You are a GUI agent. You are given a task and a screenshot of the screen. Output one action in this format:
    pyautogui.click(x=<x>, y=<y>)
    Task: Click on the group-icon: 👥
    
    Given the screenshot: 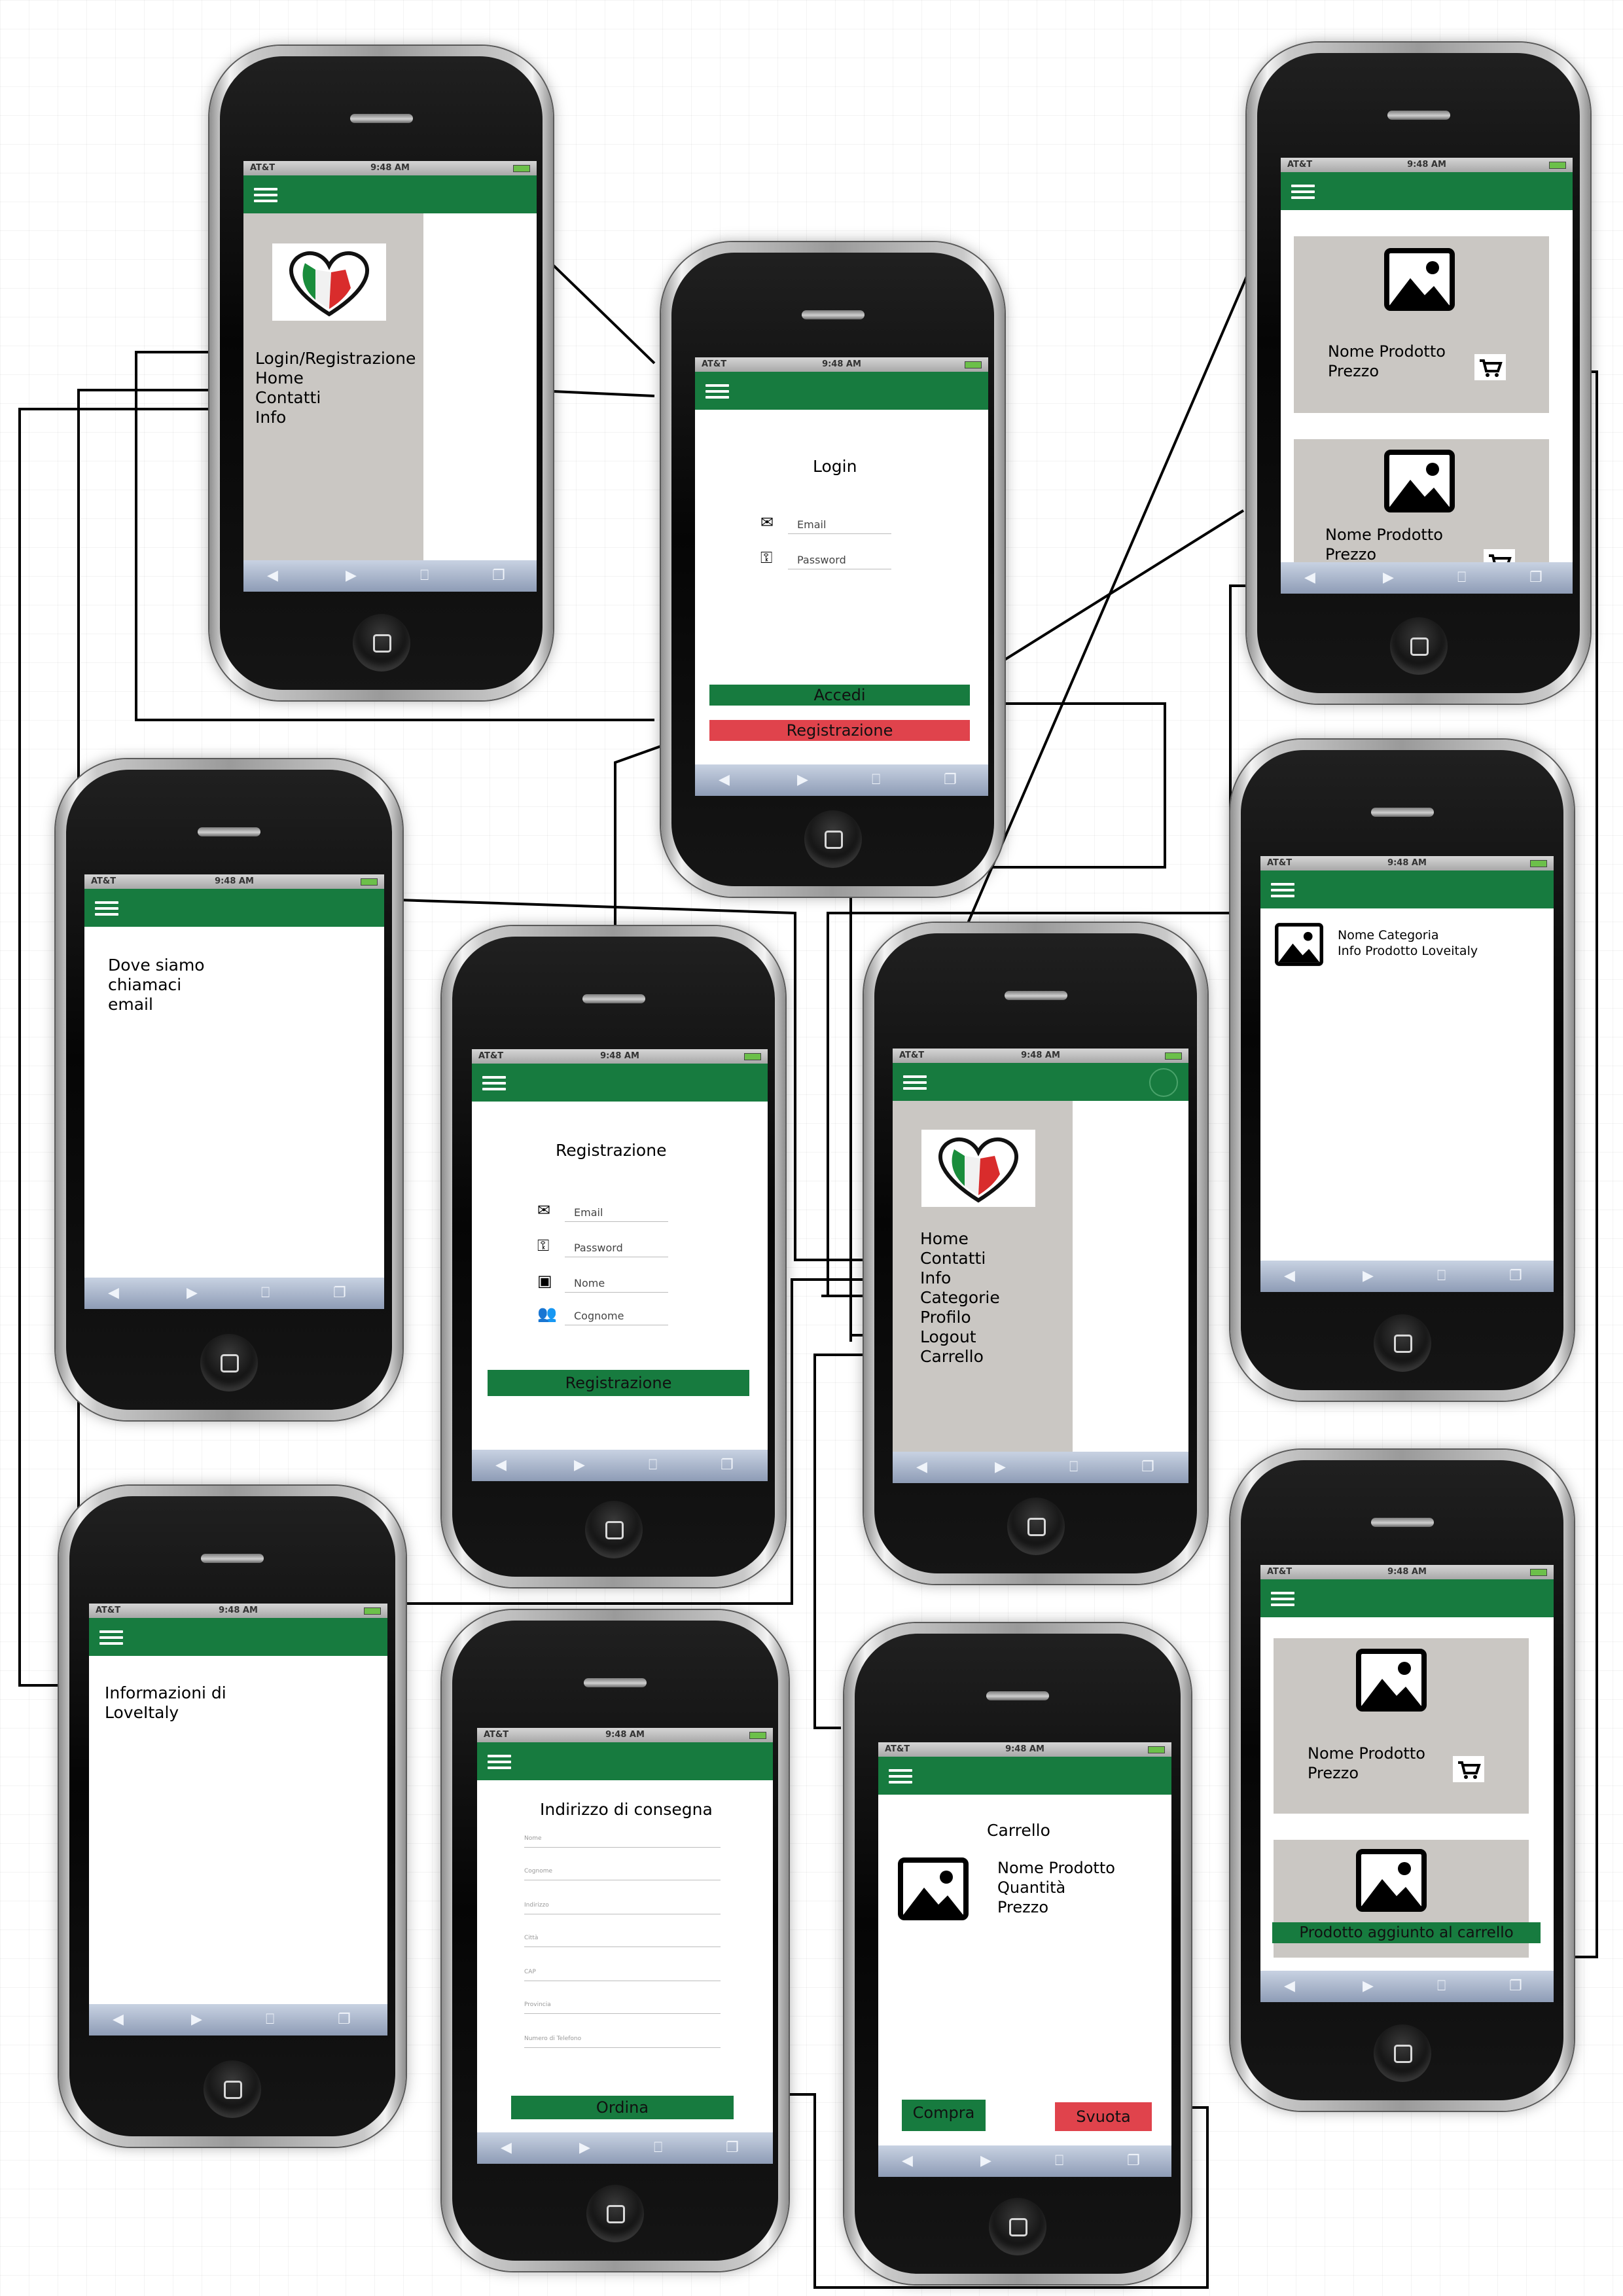 What is the action you would take?
    pyautogui.click(x=547, y=1313)
    